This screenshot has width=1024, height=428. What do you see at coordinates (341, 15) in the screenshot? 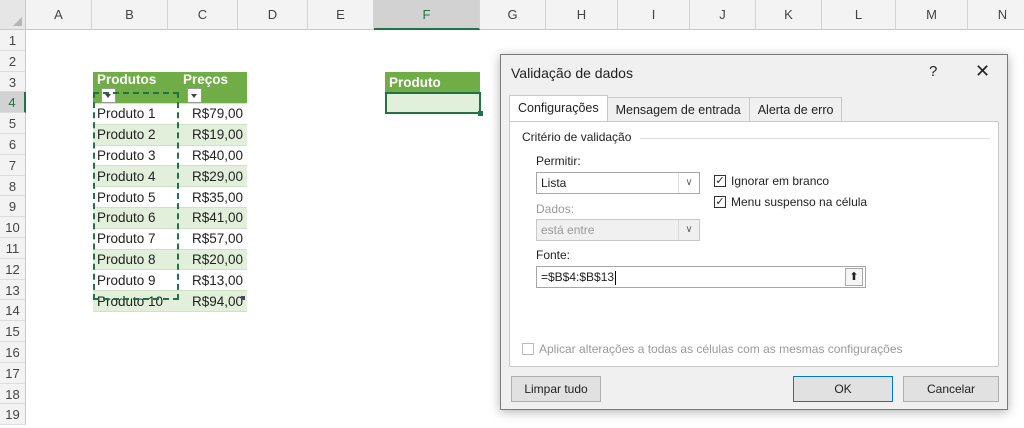
I see `column-header-e: E` at bounding box center [341, 15].